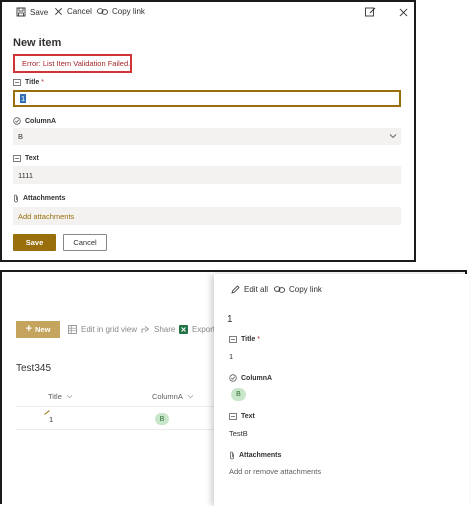  I want to click on save-toolbar-button: Save, so click(32, 12).